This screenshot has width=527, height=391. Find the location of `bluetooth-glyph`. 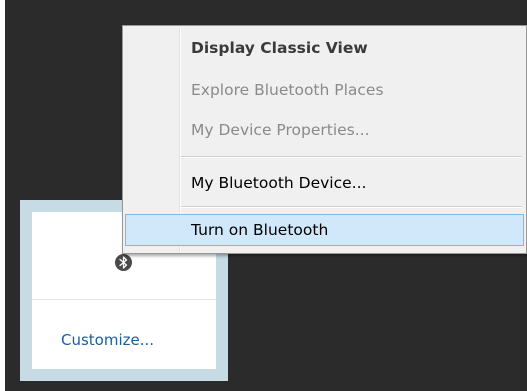

bluetooth-glyph is located at coordinates (123, 262).